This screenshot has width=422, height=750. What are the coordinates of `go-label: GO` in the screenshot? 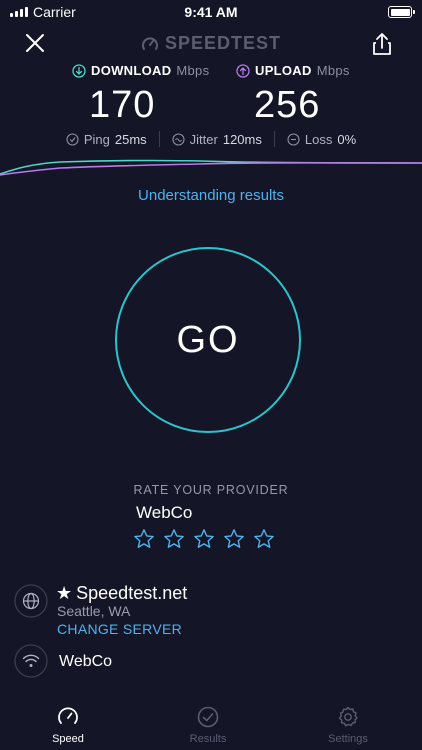 It's located at (208, 339).